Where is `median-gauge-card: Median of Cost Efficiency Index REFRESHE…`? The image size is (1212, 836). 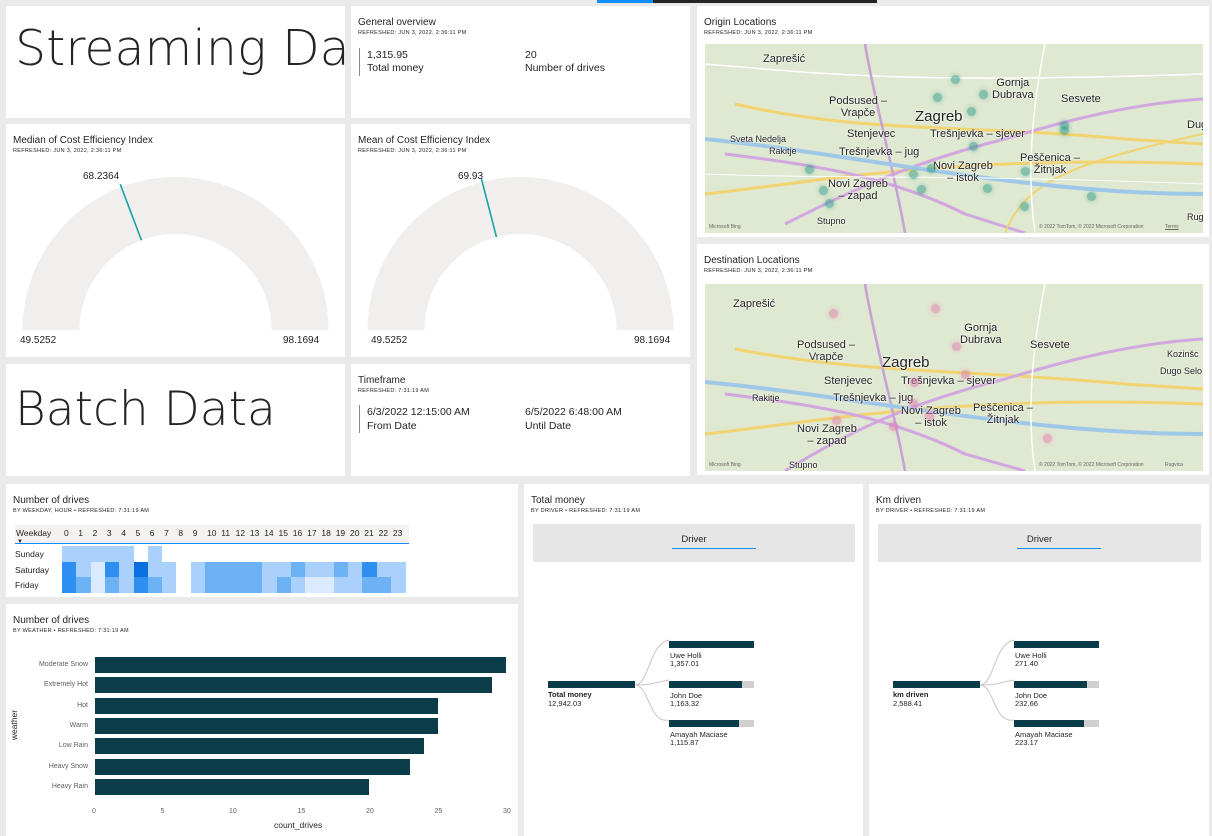
median-gauge-card: Median of Cost Efficiency Index REFRESHE… is located at coordinates (175, 240).